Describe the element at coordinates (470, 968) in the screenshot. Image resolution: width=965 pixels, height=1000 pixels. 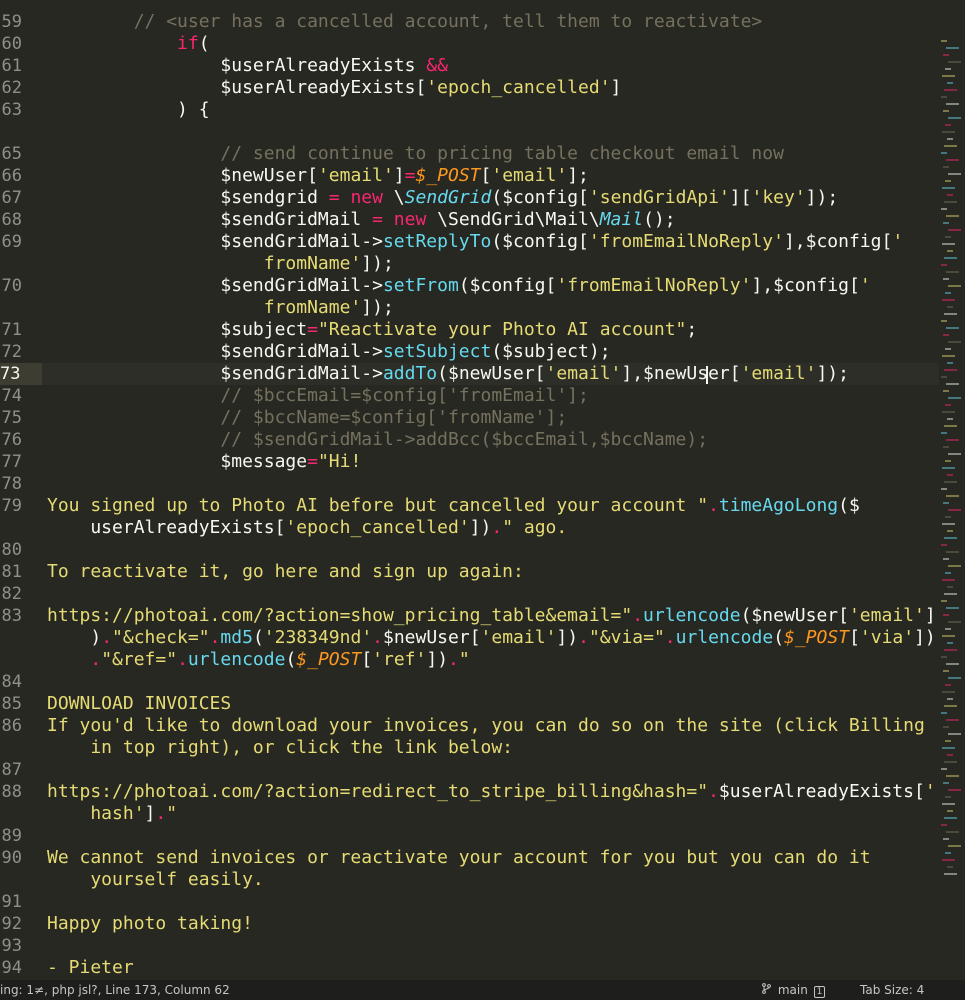
I see `code-line: 94 - Pieter` at that location.